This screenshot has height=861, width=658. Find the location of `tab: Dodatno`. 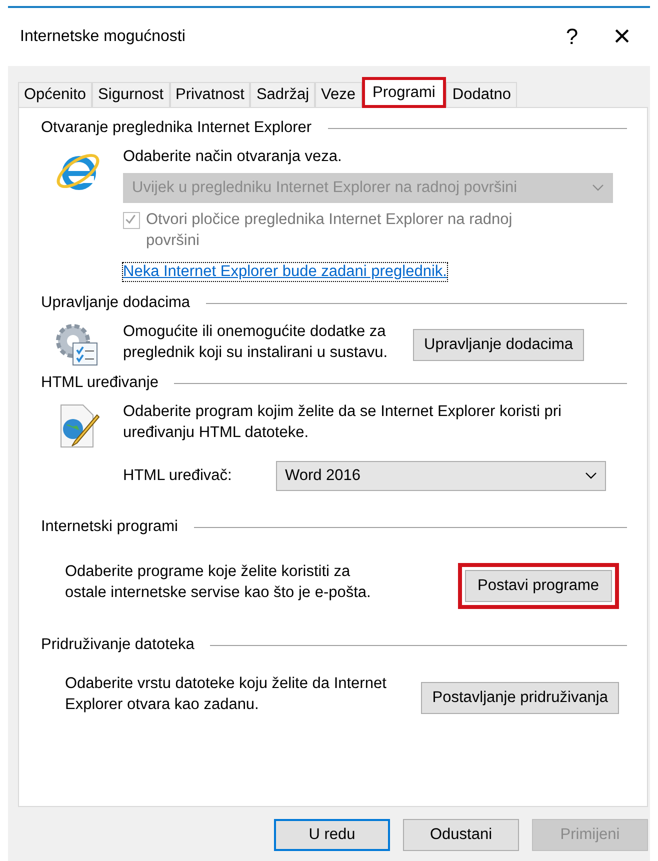

tab: Dodatno is located at coordinates (481, 94).